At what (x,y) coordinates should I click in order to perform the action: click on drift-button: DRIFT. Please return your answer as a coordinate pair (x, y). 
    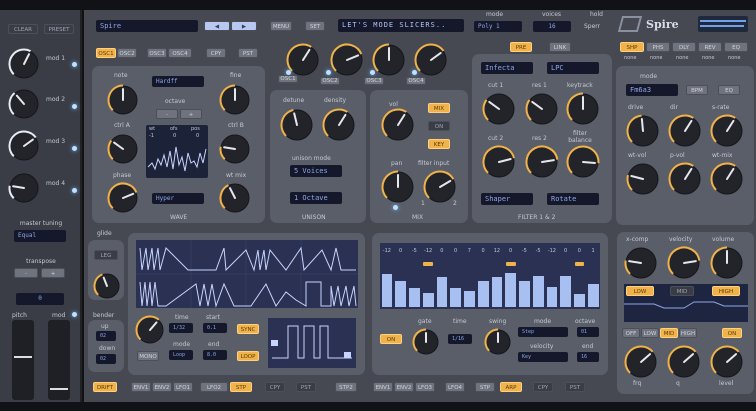
    Looking at the image, I should click on (105, 387).